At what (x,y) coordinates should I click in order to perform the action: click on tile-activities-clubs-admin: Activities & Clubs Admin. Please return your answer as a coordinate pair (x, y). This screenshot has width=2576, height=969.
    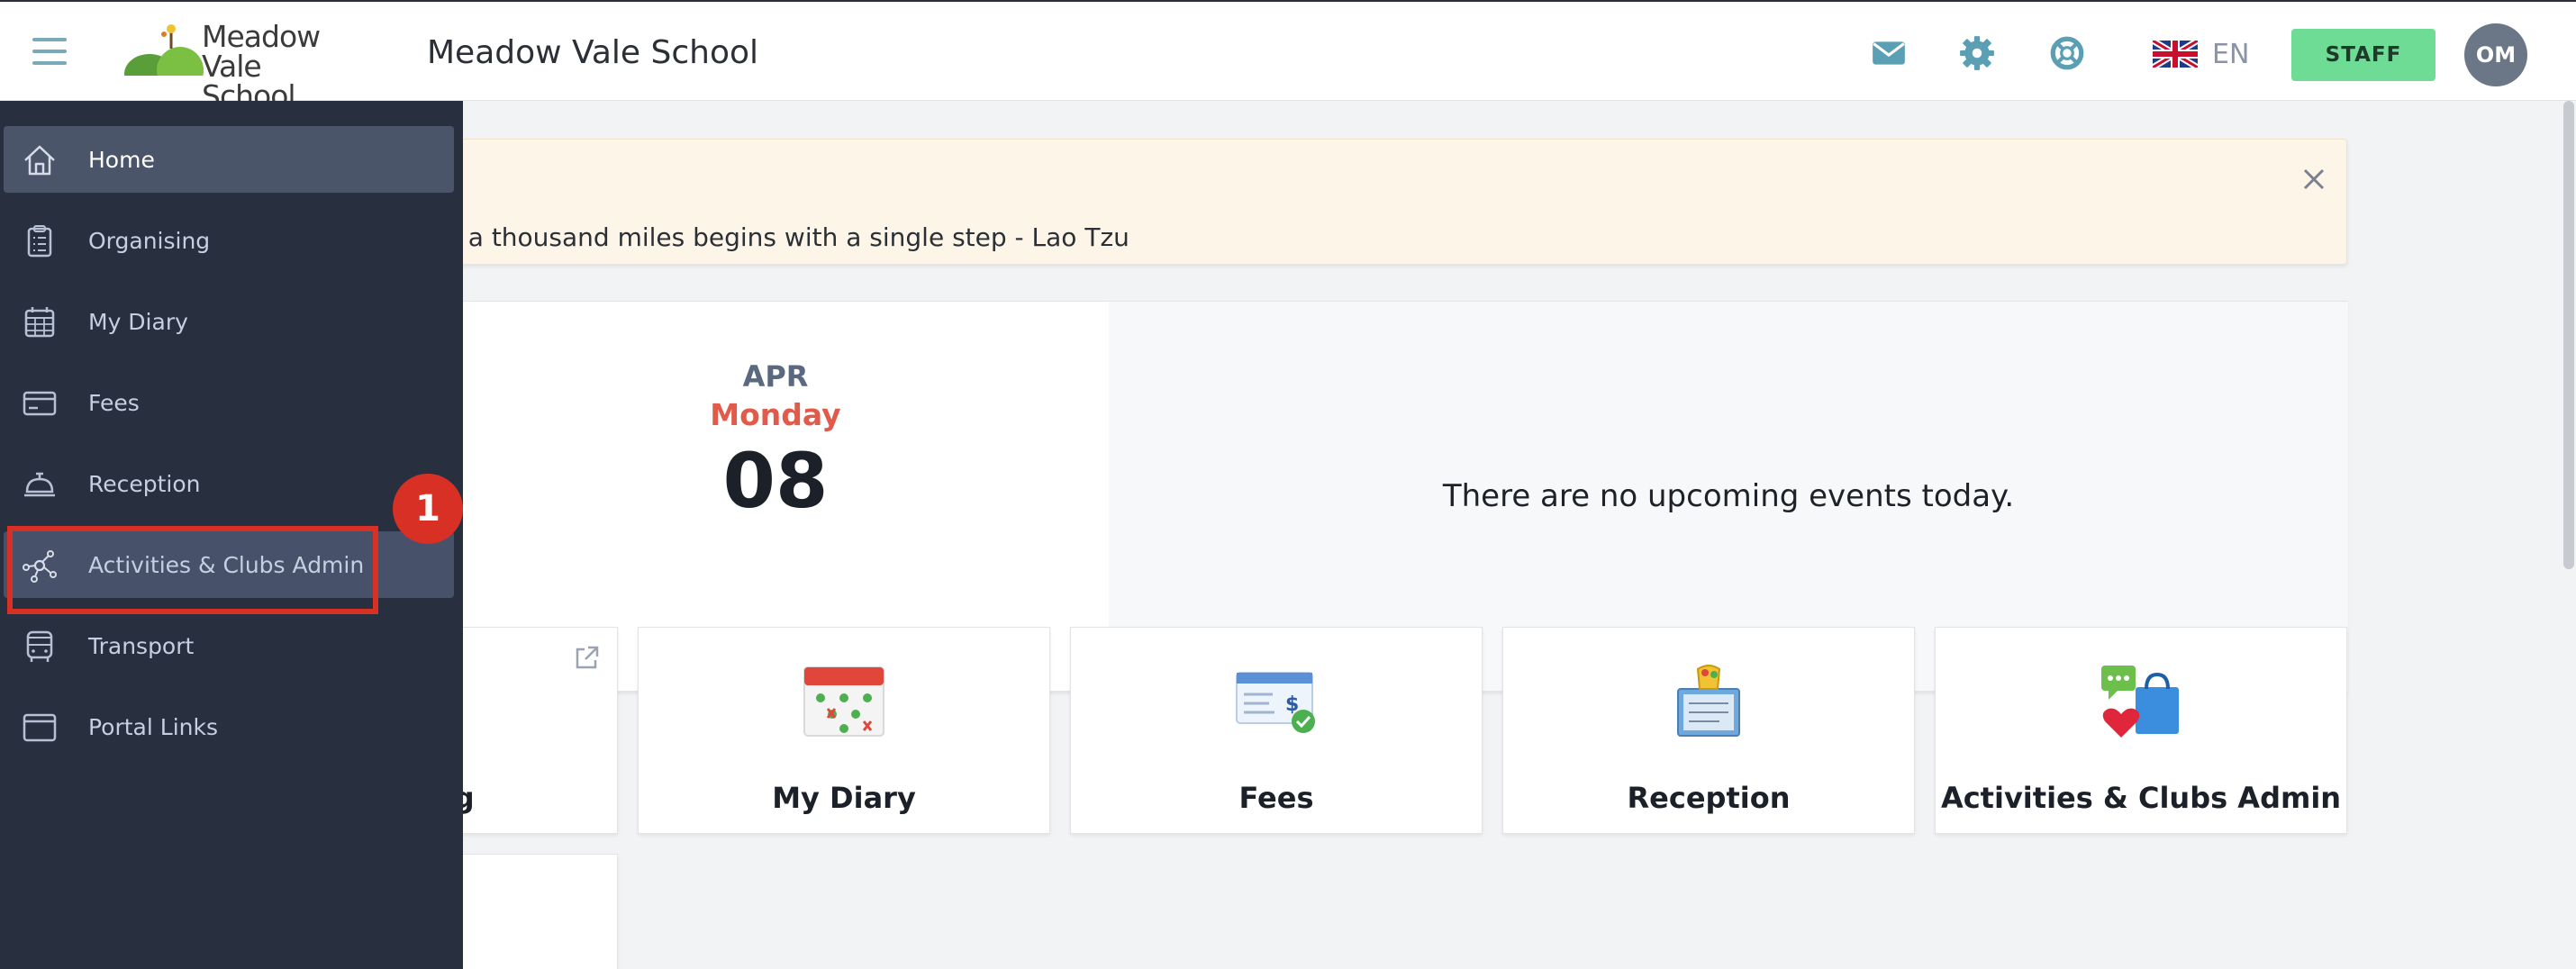
    Looking at the image, I should click on (2141, 730).